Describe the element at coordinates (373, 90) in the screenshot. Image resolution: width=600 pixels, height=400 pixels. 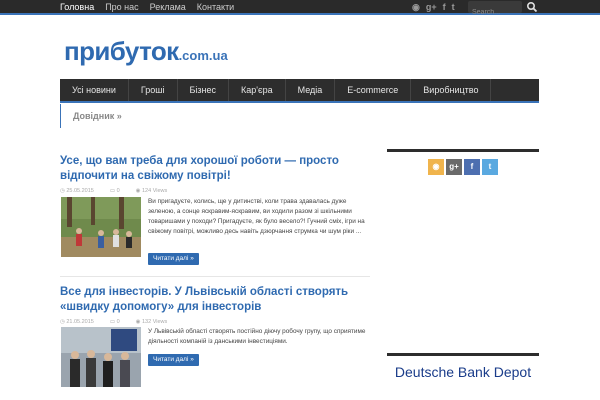
I see `nav-ecommerce: E-commerce` at that location.